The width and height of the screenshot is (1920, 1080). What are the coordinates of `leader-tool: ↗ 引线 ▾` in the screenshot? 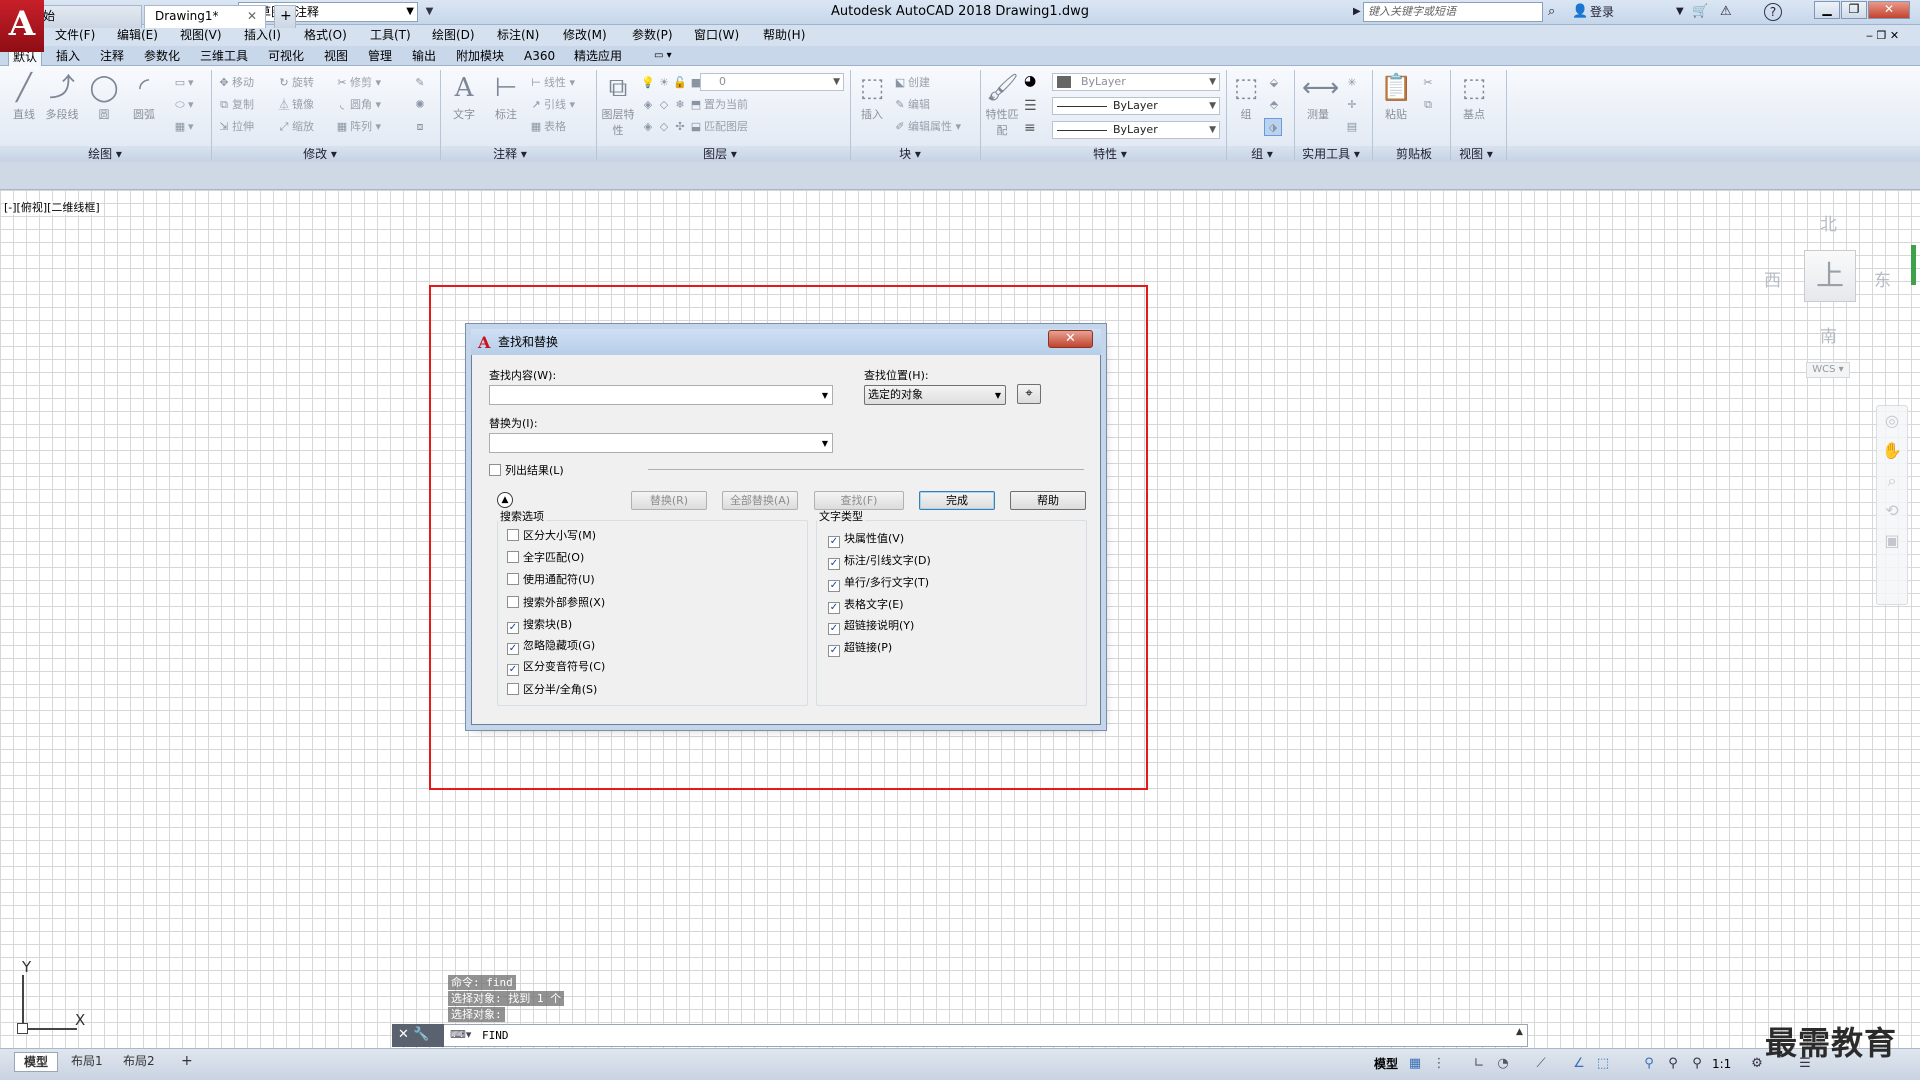 It's located at (551, 105).